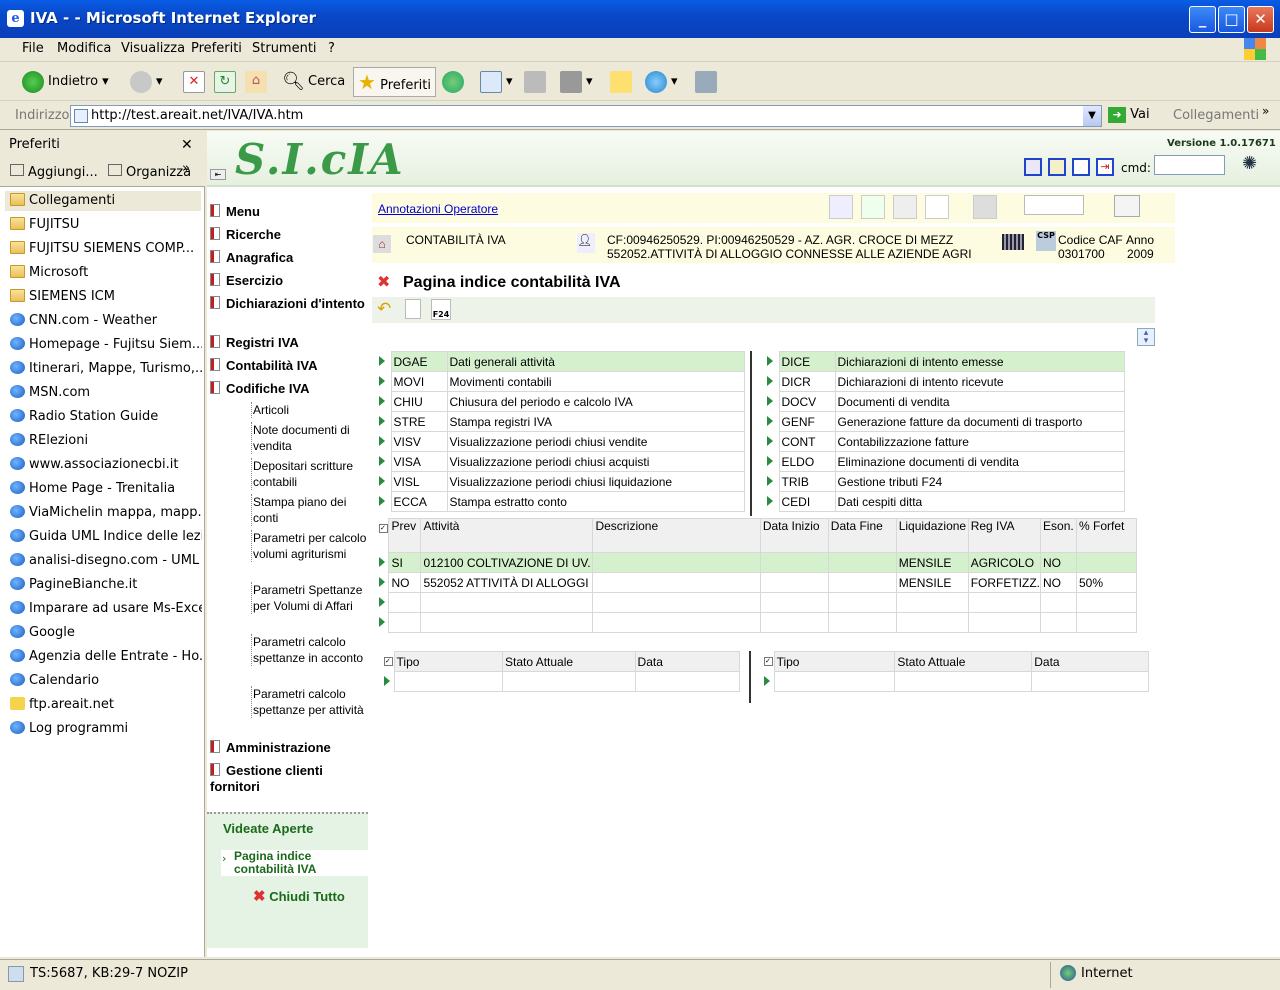 The width and height of the screenshot is (1280, 990). Describe the element at coordinates (290, 389) in the screenshot. I see `nav-item: Codifiche IVA` at that location.